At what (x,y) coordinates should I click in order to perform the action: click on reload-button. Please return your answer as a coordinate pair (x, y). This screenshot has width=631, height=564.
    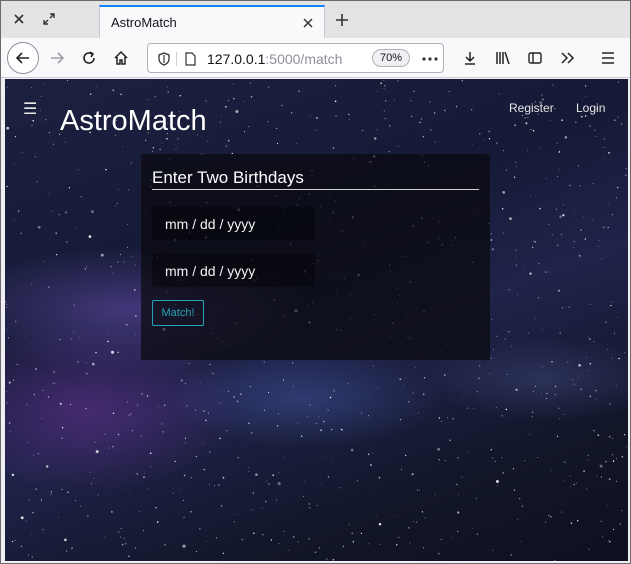
    Looking at the image, I should click on (89, 58).